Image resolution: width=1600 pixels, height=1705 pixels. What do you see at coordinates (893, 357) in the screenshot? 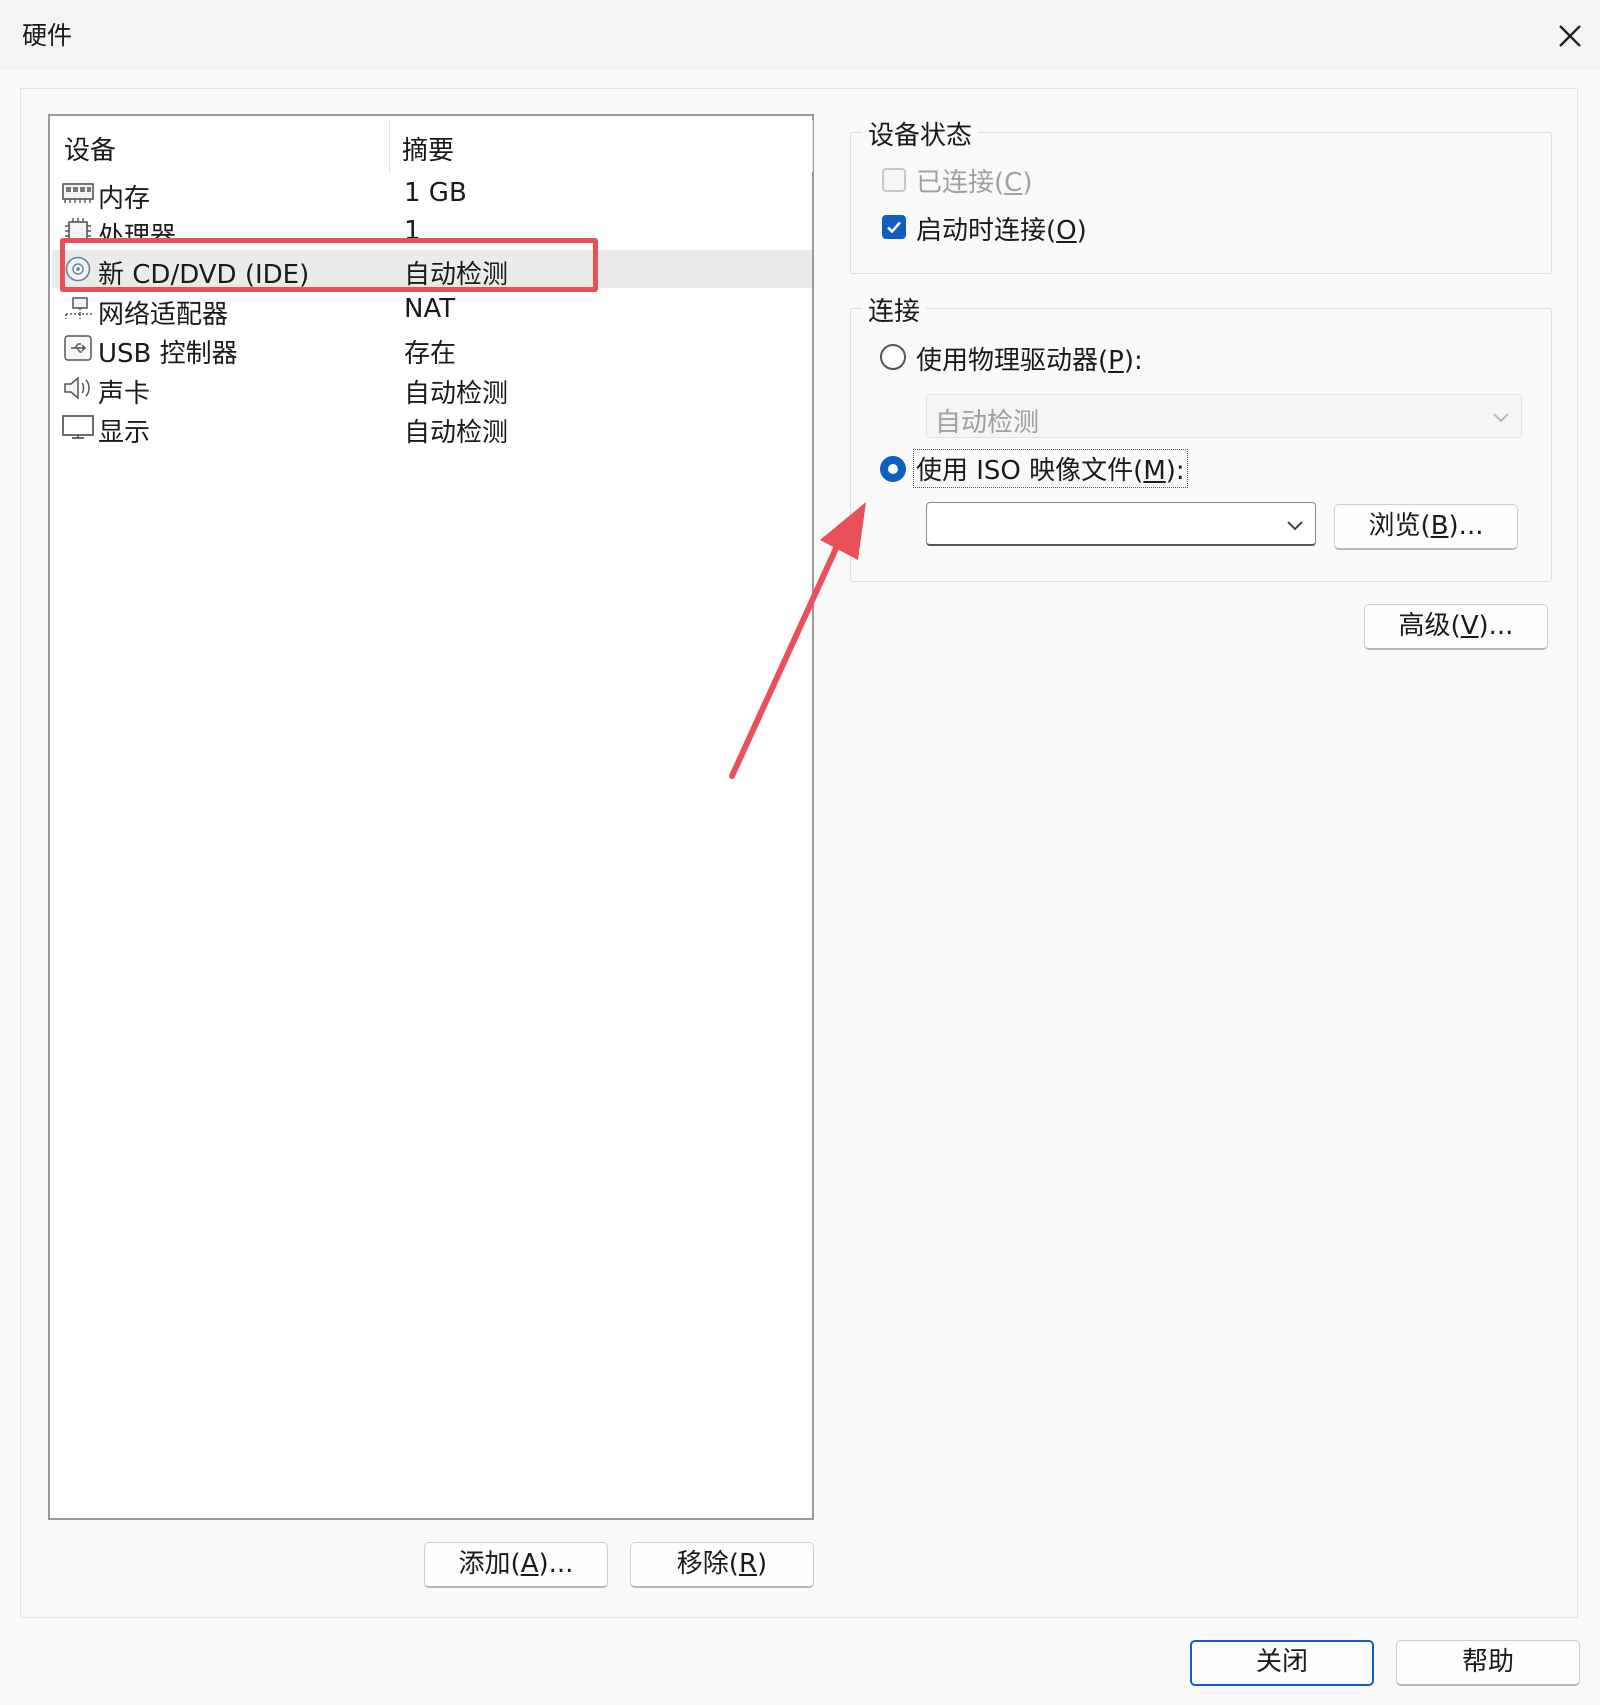
I see `physical-drive-radio` at bounding box center [893, 357].